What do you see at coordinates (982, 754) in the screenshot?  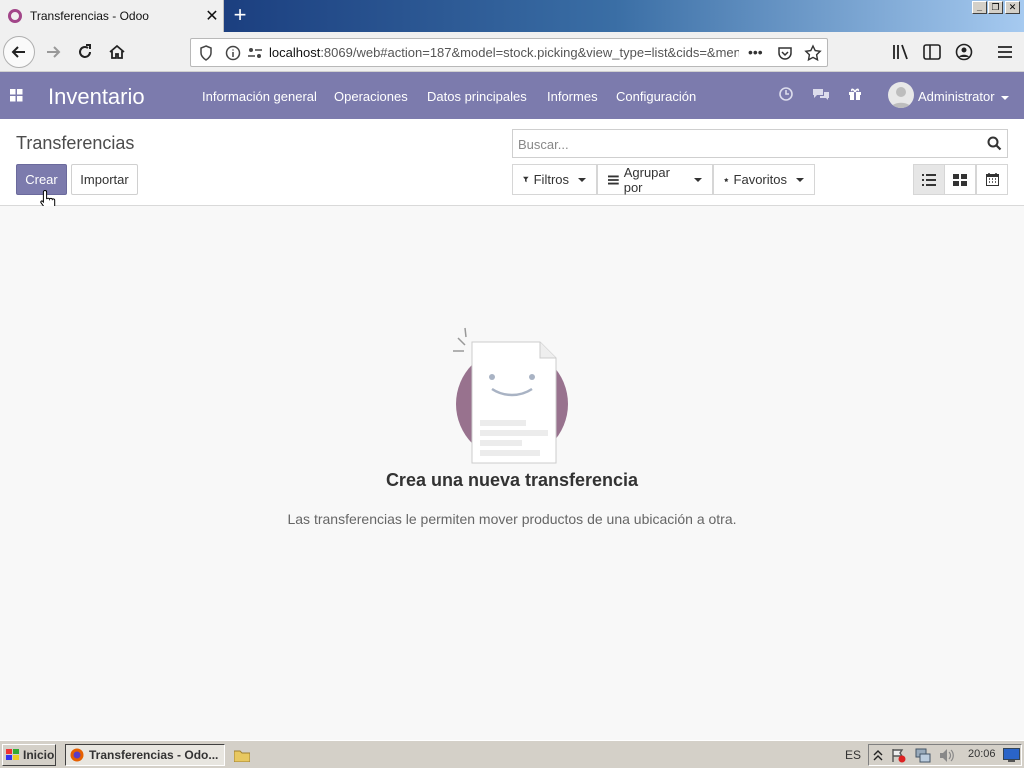 I see `taskbar-clock: 20:06` at bounding box center [982, 754].